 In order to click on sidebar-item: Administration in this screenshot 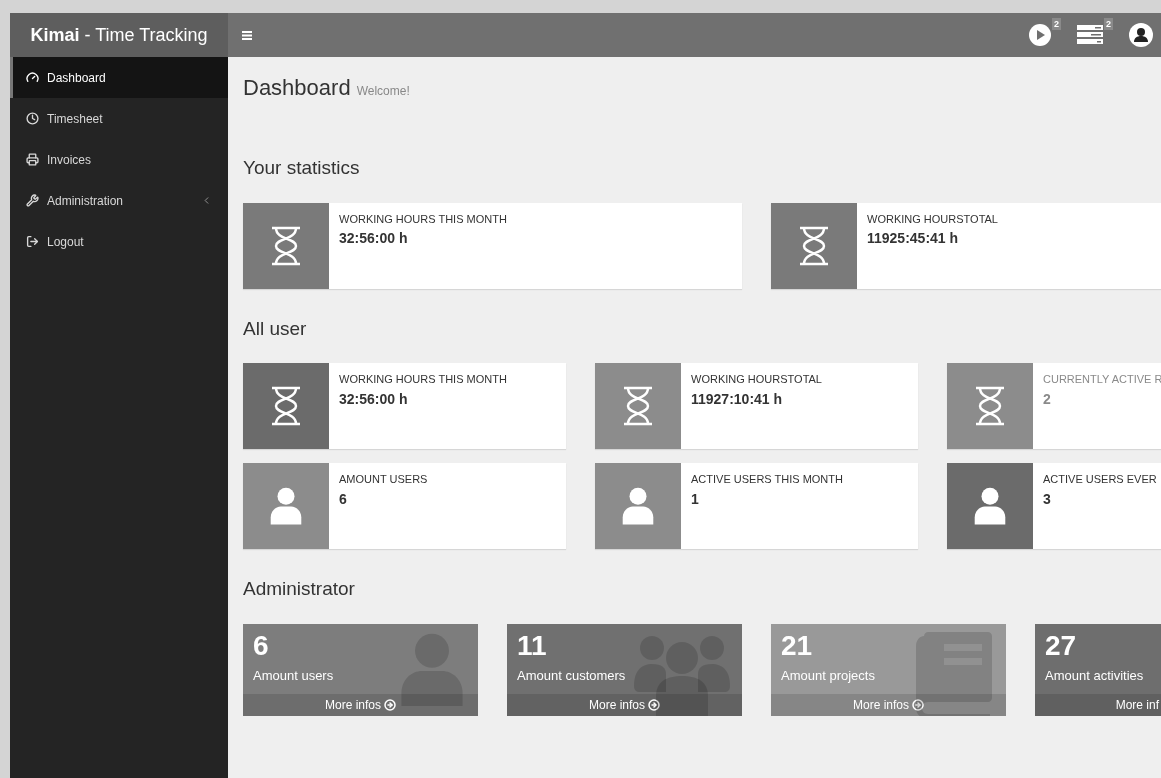, I will do `click(119, 200)`.